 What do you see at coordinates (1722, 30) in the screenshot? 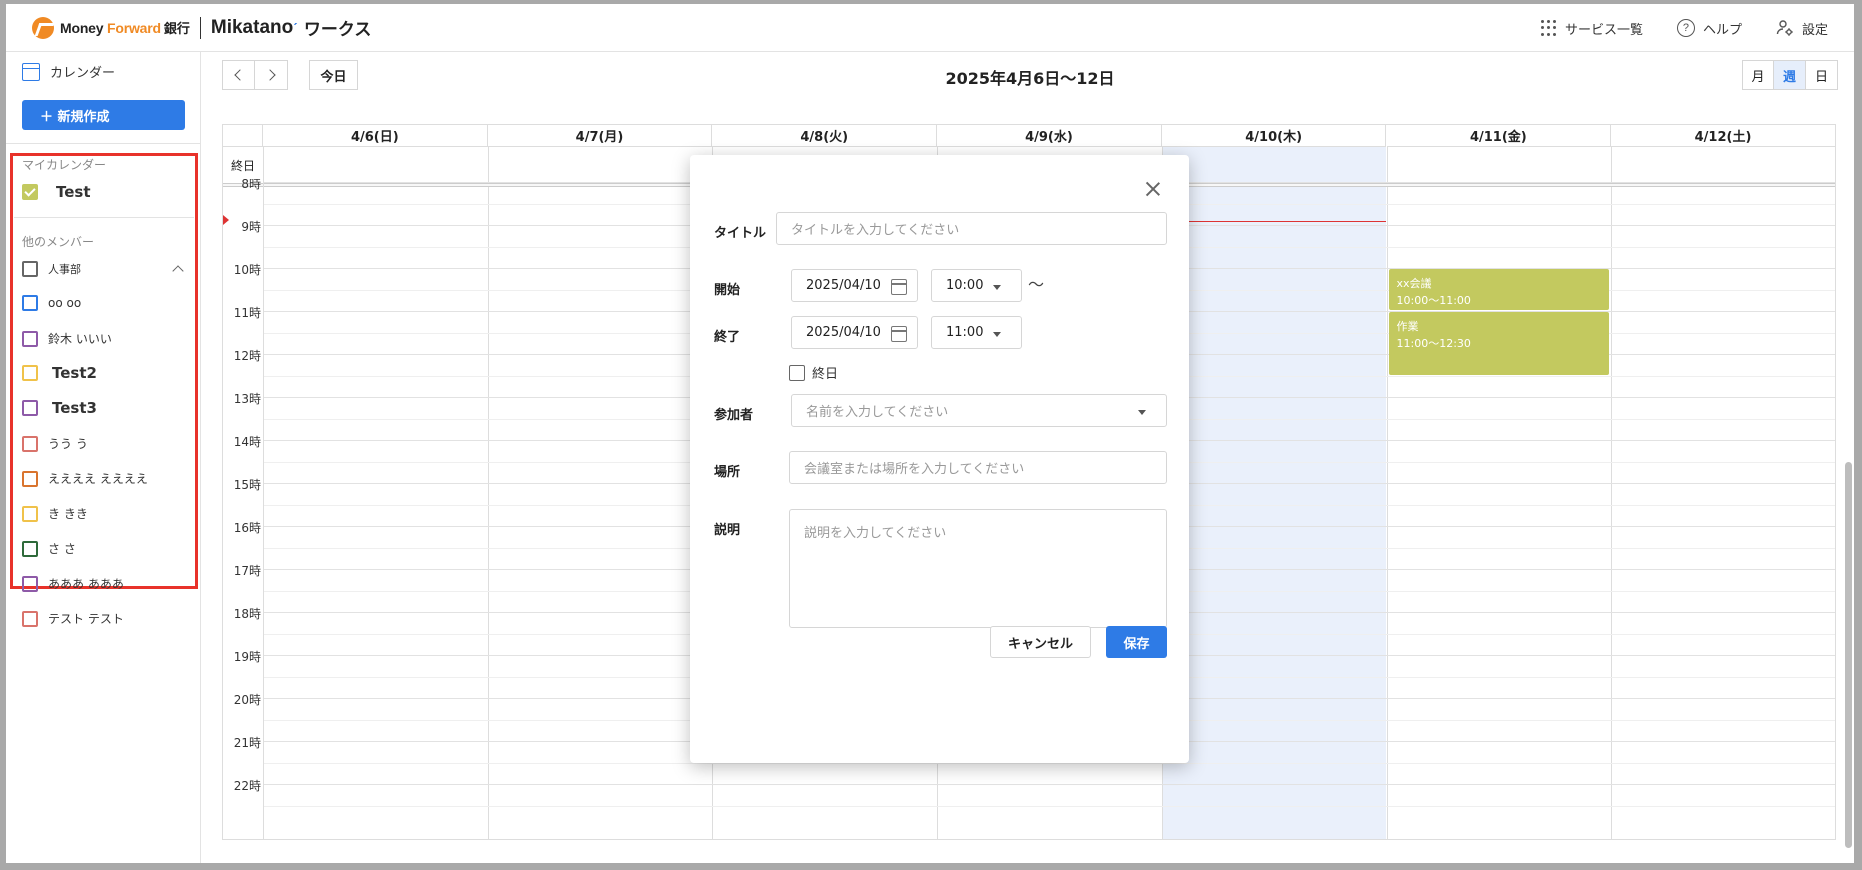
I see `help-label: ヘルプ` at bounding box center [1722, 30].